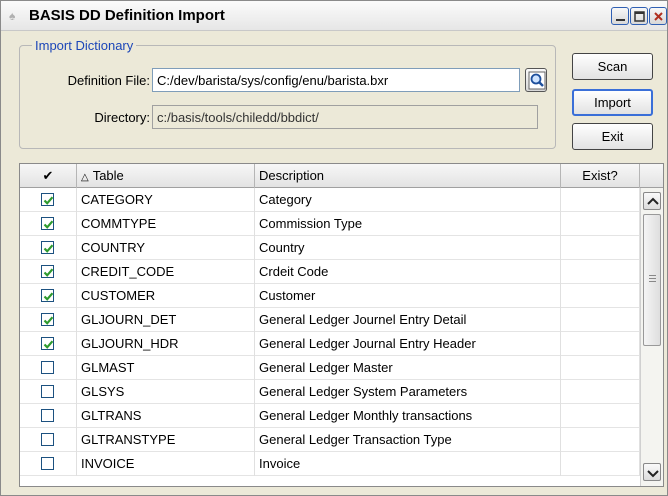  I want to click on grid-header: ✔ △ Table Description Exist?, so click(341, 176).